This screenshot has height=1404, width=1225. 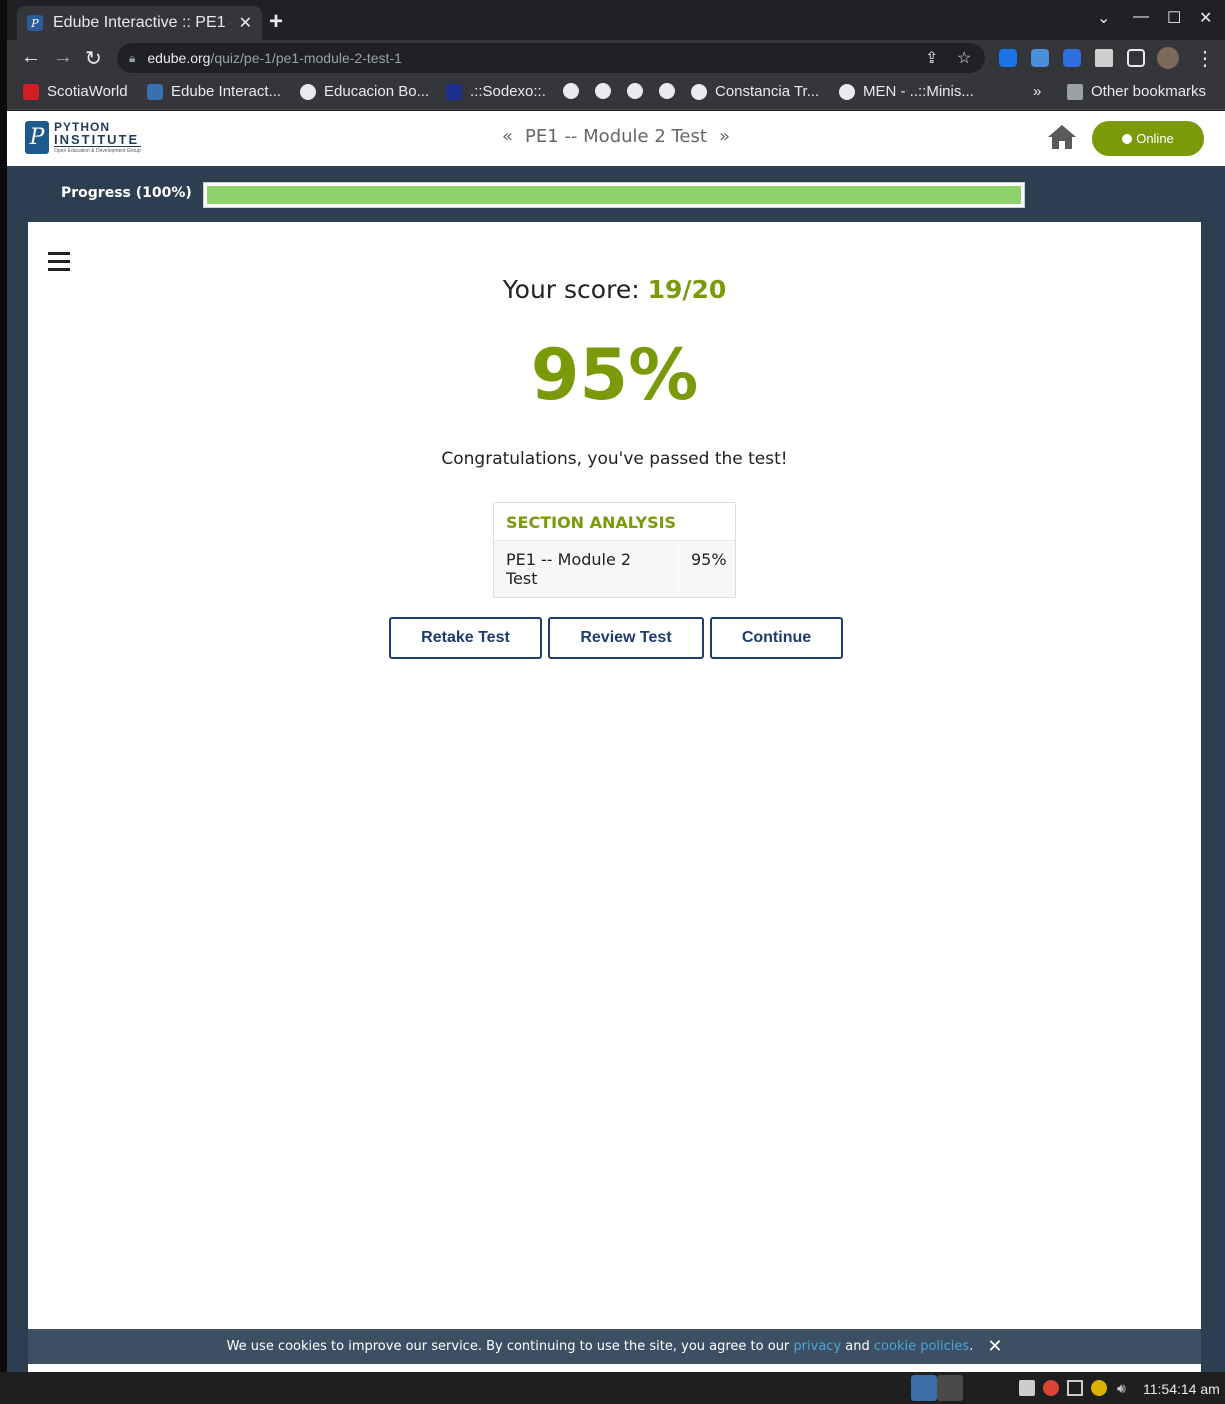 I want to click on extensions-puzzle-icon, so click(x=1104, y=58).